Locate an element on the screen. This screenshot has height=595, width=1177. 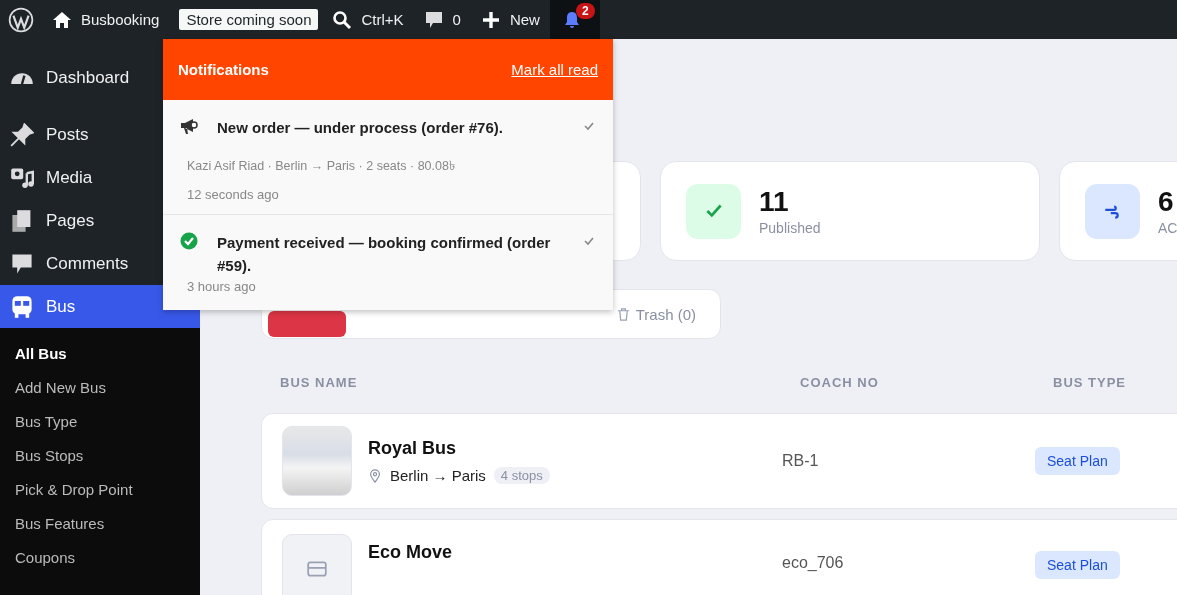
store-status-badge: Store coming soon is located at coordinates (249, 19).